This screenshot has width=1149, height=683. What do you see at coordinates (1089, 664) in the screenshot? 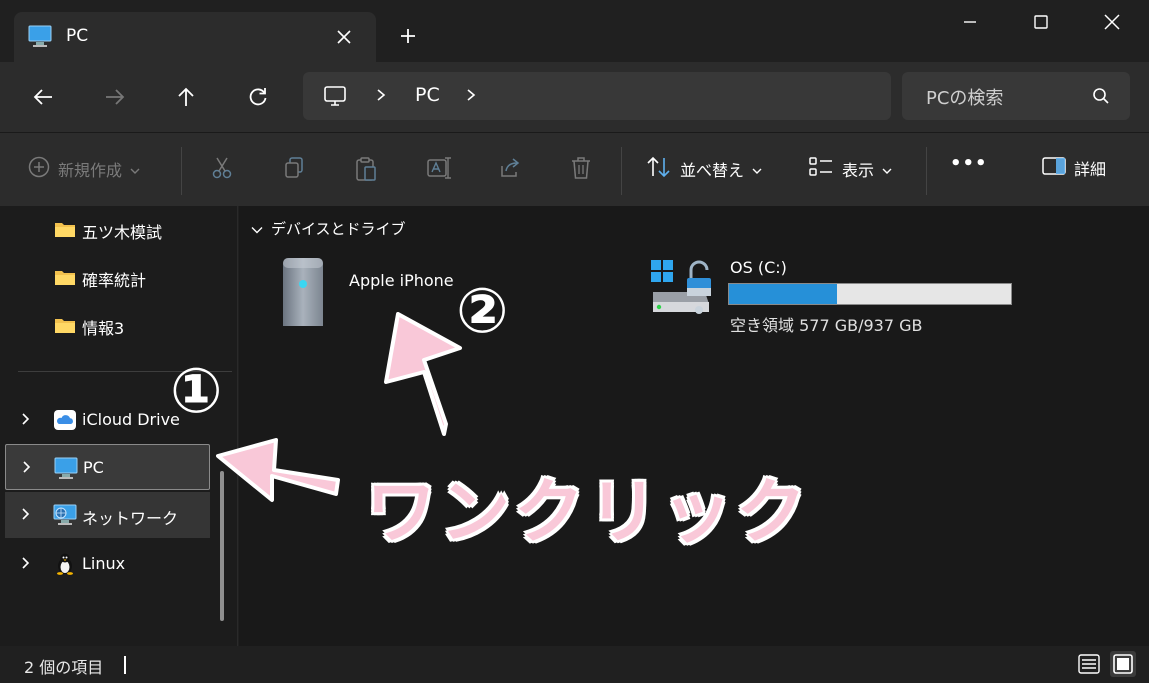
I see `details-view-icon` at bounding box center [1089, 664].